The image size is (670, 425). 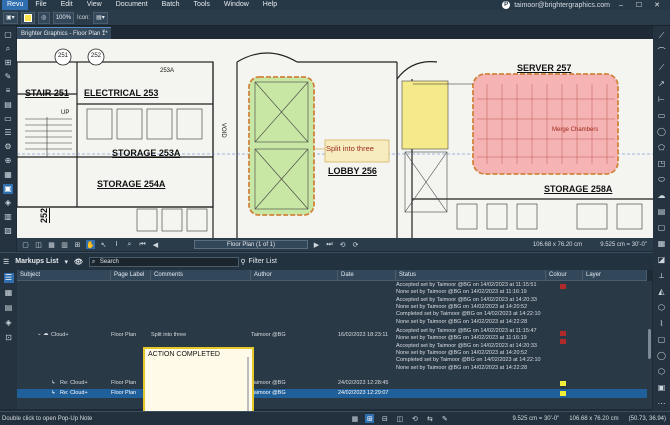 What do you see at coordinates (10, 17) in the screenshot?
I see `markup-tool-dropdown: ▣▾` at bounding box center [10, 17].